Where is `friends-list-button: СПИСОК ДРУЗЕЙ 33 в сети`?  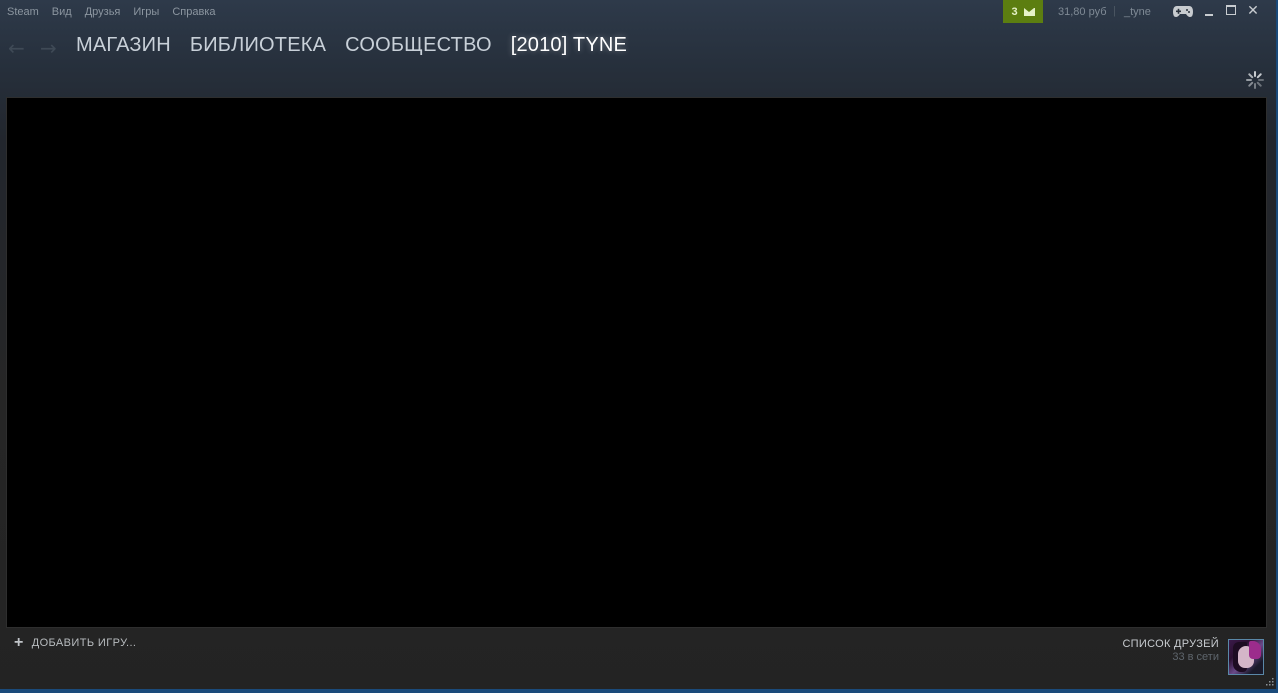 friends-list-button: СПИСОК ДРУЗЕЙ 33 в сети is located at coordinates (1170, 650).